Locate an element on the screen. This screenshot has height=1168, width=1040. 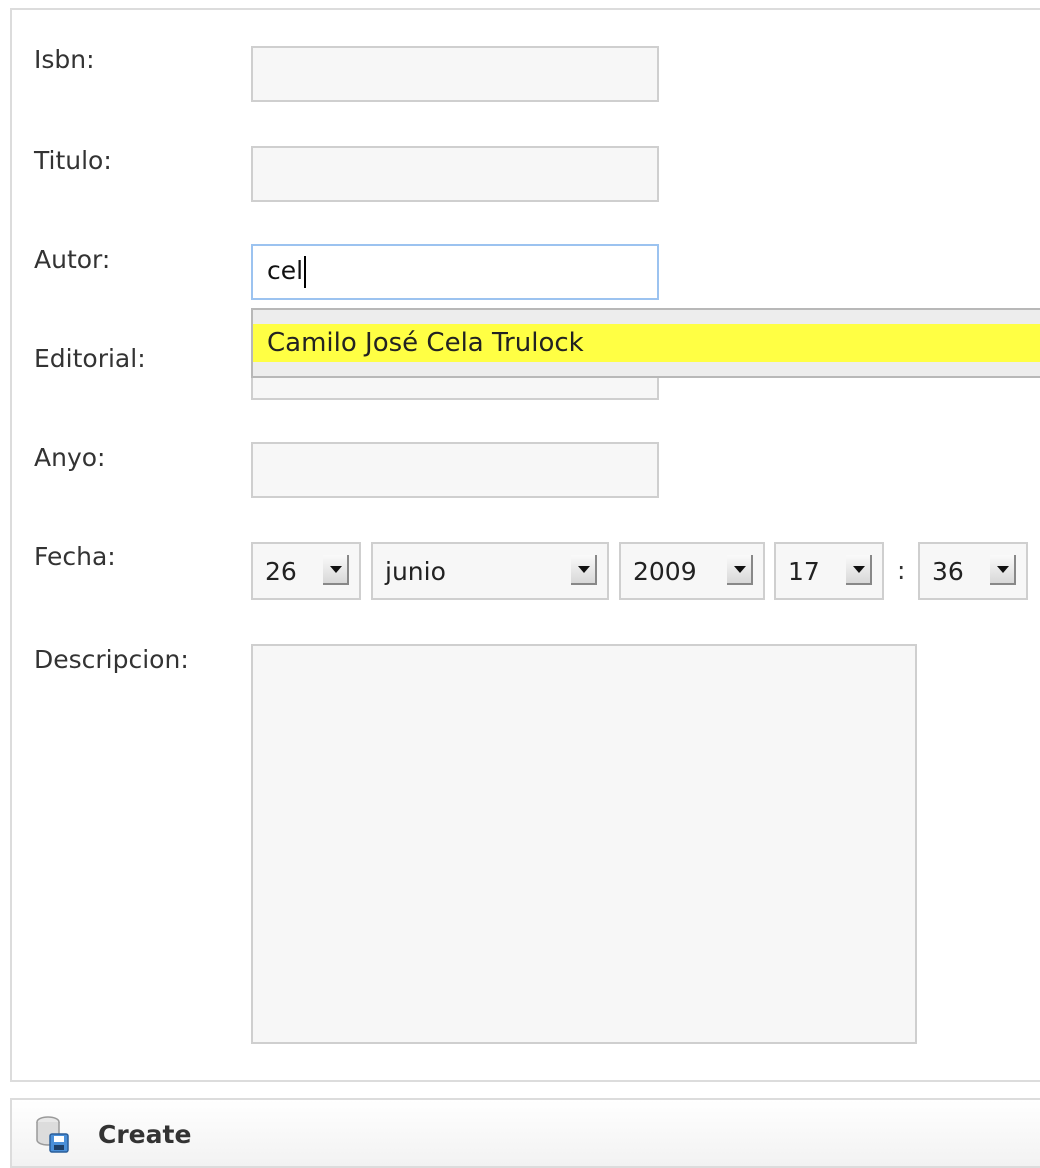
year-value: 2009 is located at coordinates (665, 571).